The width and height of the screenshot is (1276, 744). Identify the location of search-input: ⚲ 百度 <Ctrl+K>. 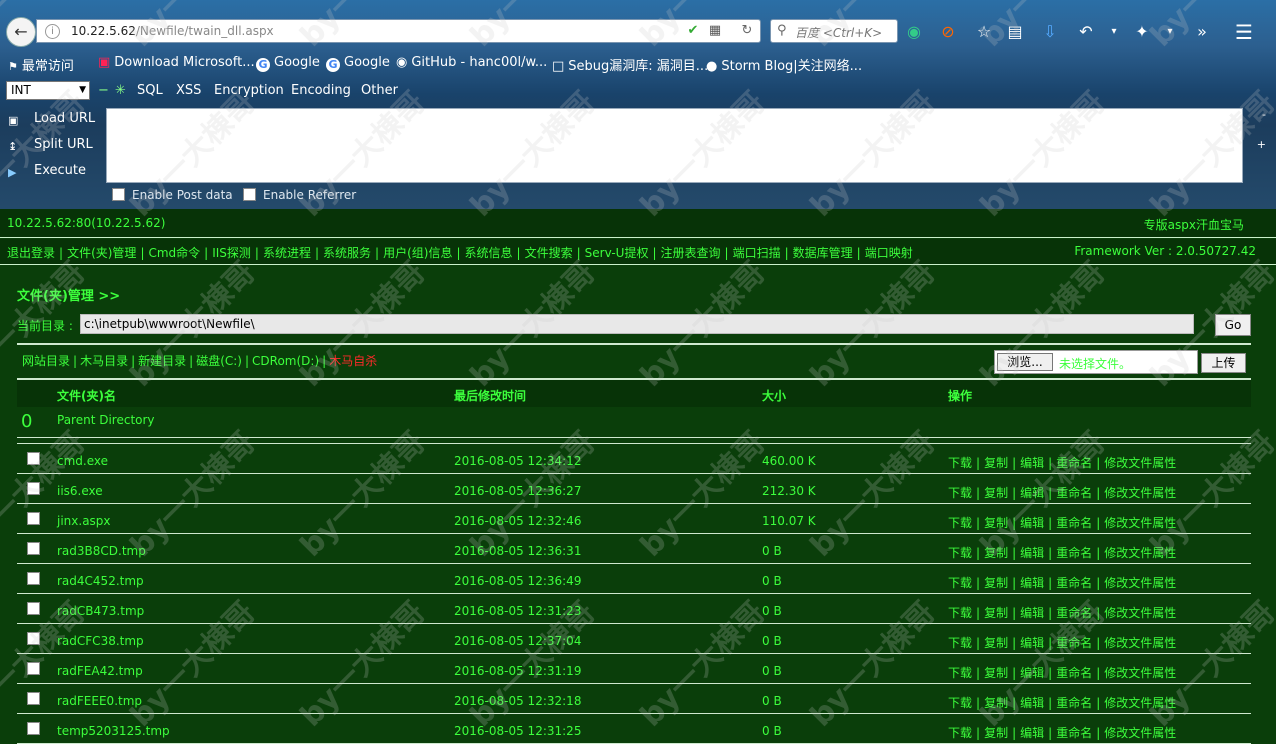
(834, 31).